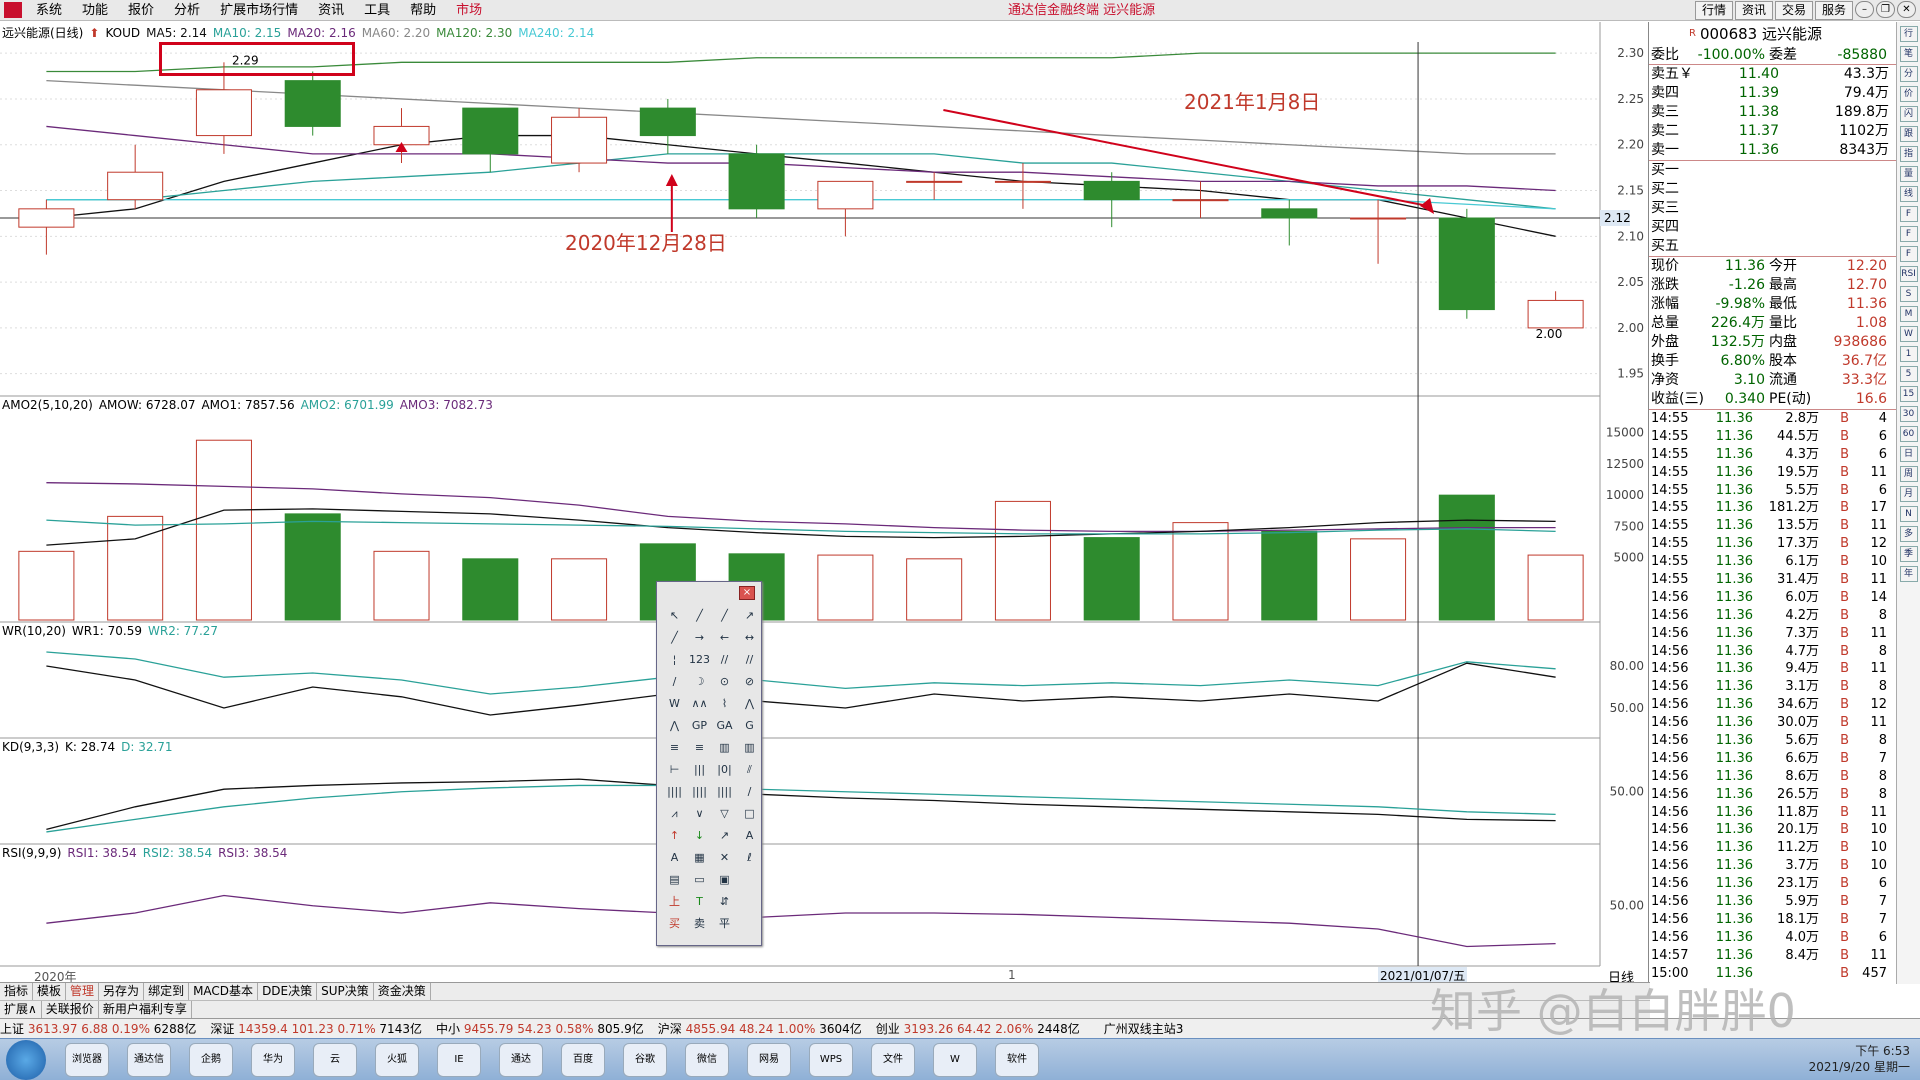 This screenshot has height=1080, width=1920. I want to click on draw-tool-icon: GP, so click(699, 726).